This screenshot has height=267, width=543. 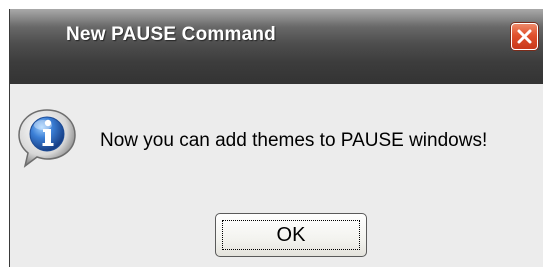 I want to click on info-icon, so click(x=47, y=138).